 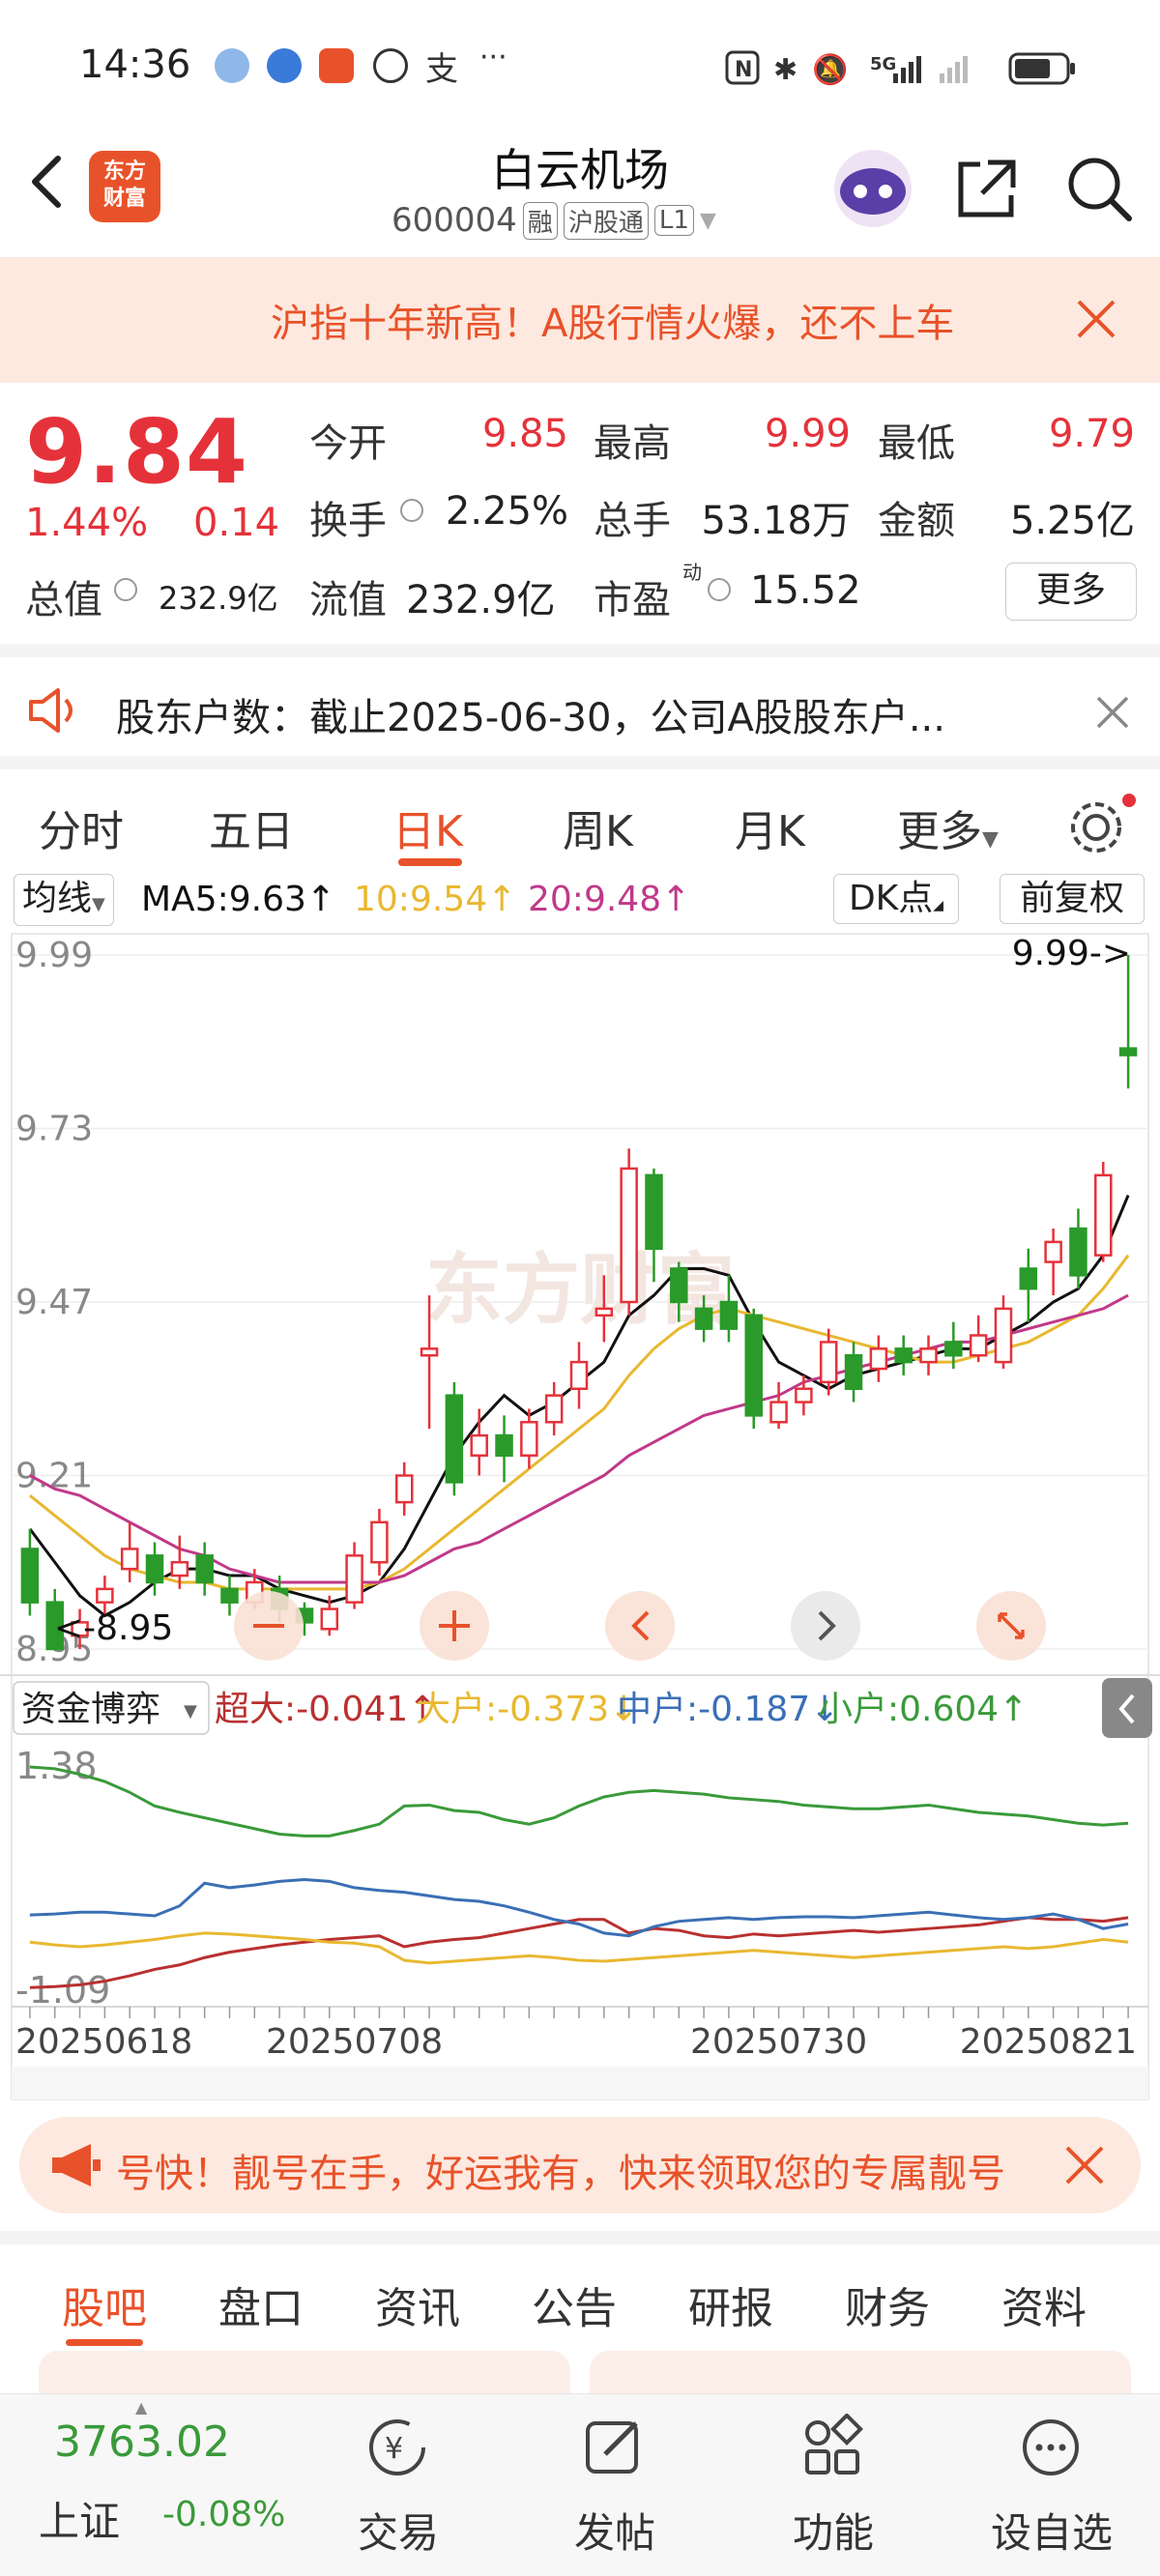 I want to click on tab-daily-k: 日K, so click(x=428, y=827).